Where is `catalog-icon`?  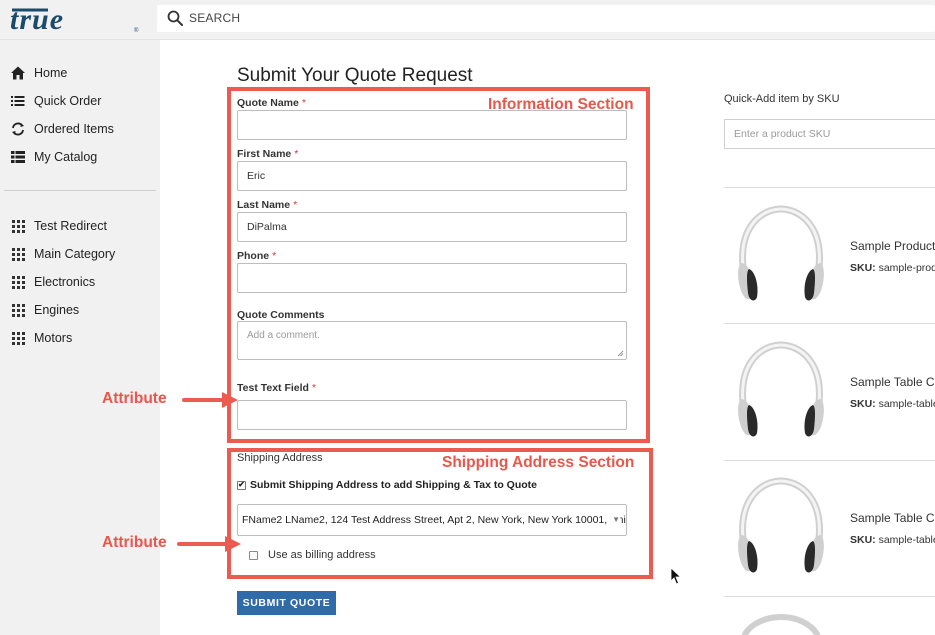
catalog-icon is located at coordinates (18, 157).